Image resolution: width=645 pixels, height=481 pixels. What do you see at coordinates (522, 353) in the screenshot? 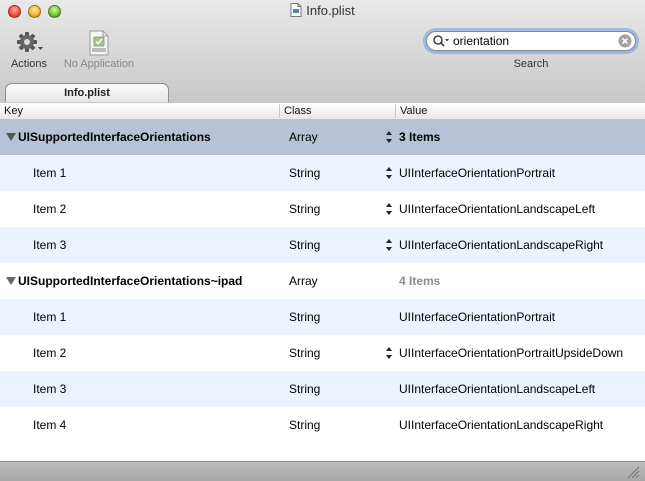
I see `row-value: UIInterfaceOrientationPortraitUpsideDown` at bounding box center [522, 353].